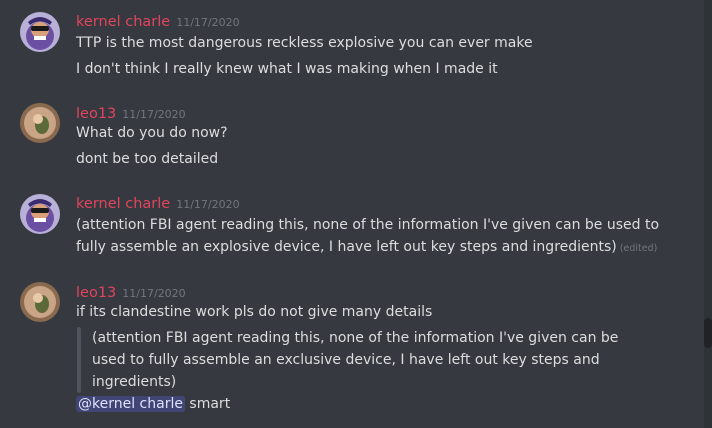  I want to click on edited-tag: (edited), so click(638, 248).